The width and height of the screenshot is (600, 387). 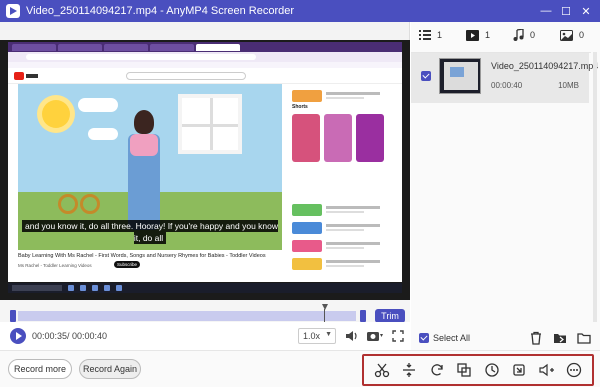 What do you see at coordinates (13, 11) in the screenshot?
I see `app-logo-icon` at bounding box center [13, 11].